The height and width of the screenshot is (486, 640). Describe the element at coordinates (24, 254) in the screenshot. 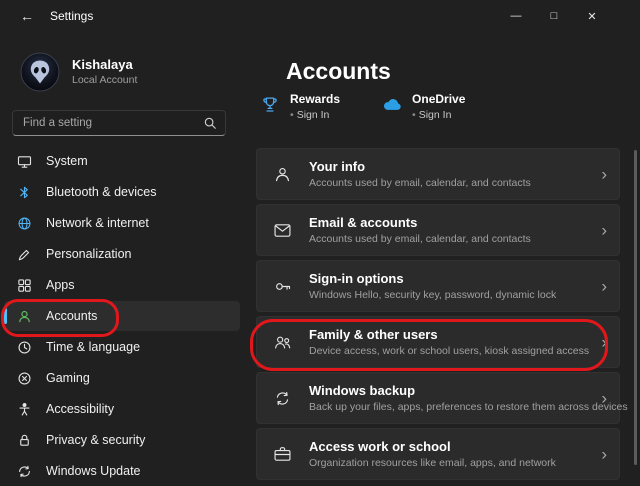

I see `personalization-icon` at that location.